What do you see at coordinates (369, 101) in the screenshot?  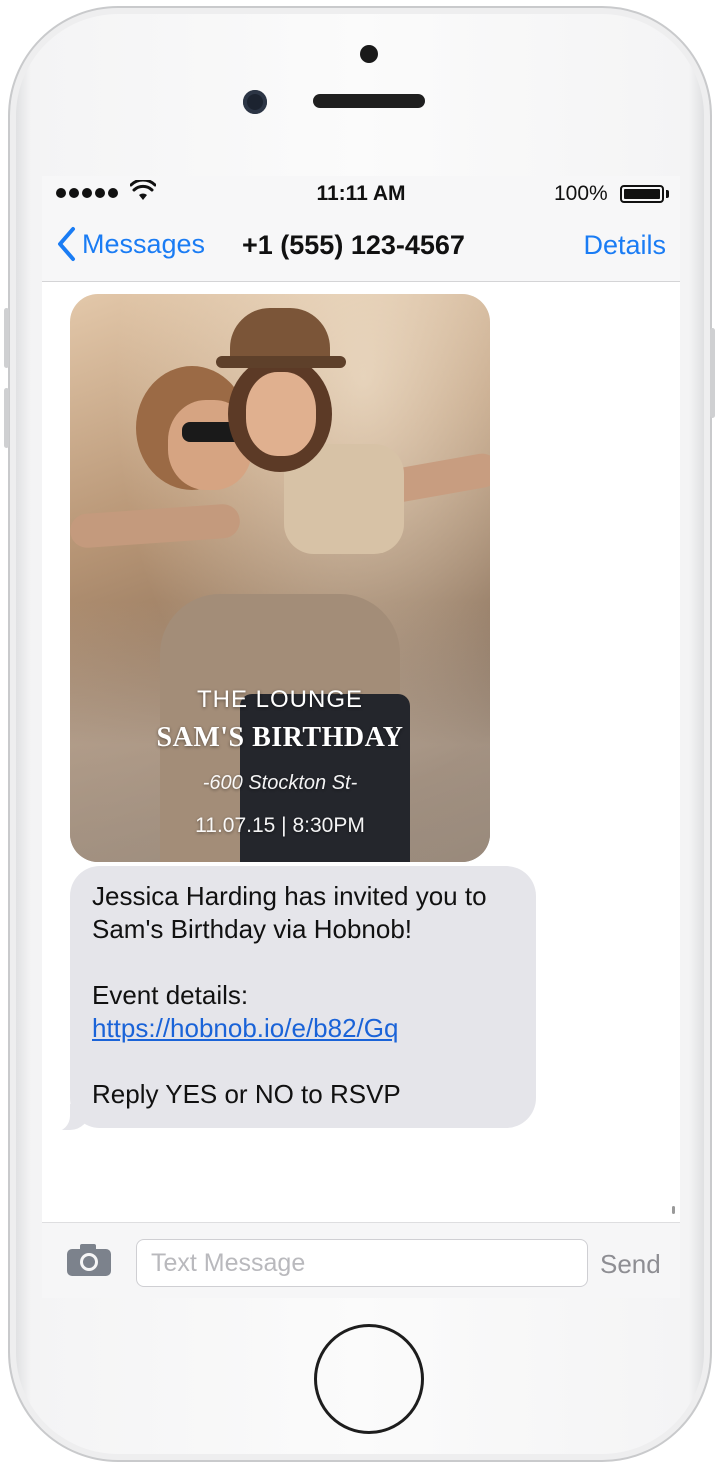 I see `earpiece-speaker` at bounding box center [369, 101].